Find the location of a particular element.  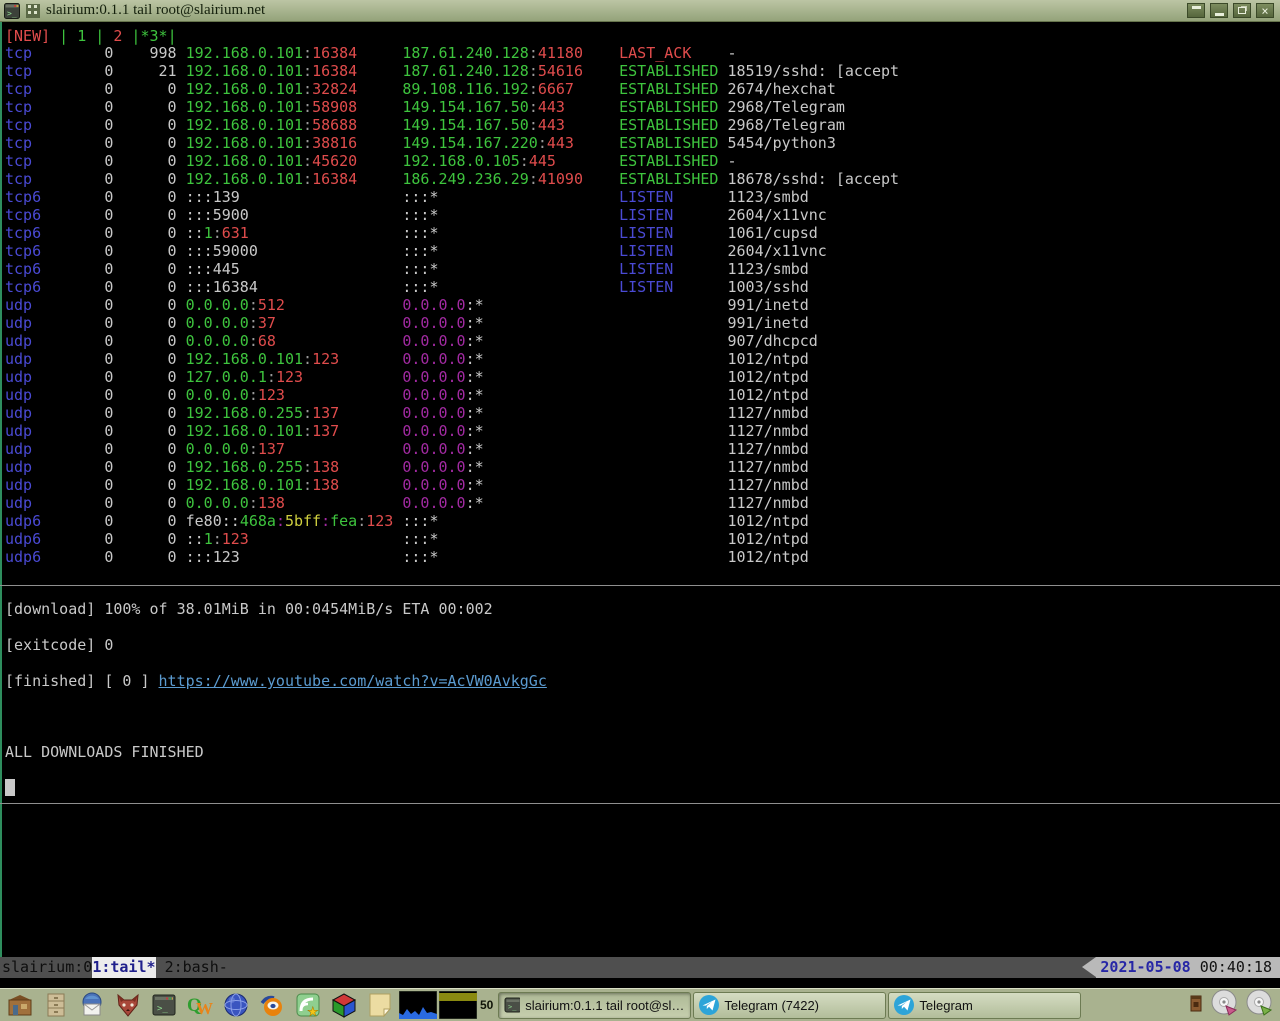

status-arrow-icon is located at coordinates (1089, 967).